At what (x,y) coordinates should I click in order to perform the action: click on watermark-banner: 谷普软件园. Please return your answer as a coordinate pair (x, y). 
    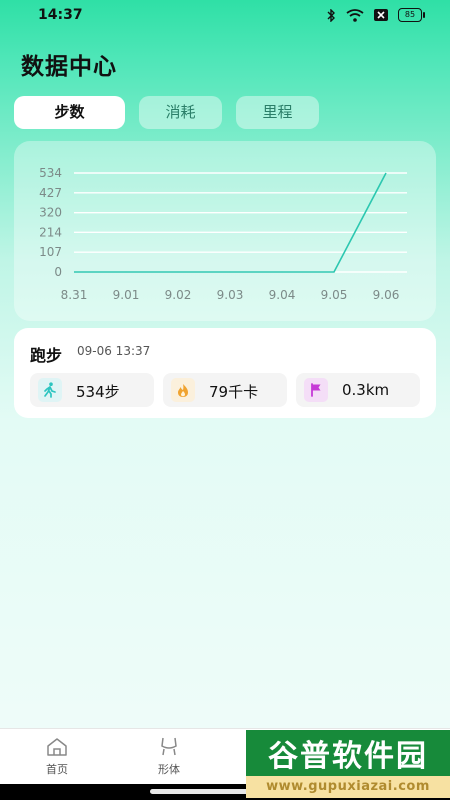
    Looking at the image, I should click on (348, 753).